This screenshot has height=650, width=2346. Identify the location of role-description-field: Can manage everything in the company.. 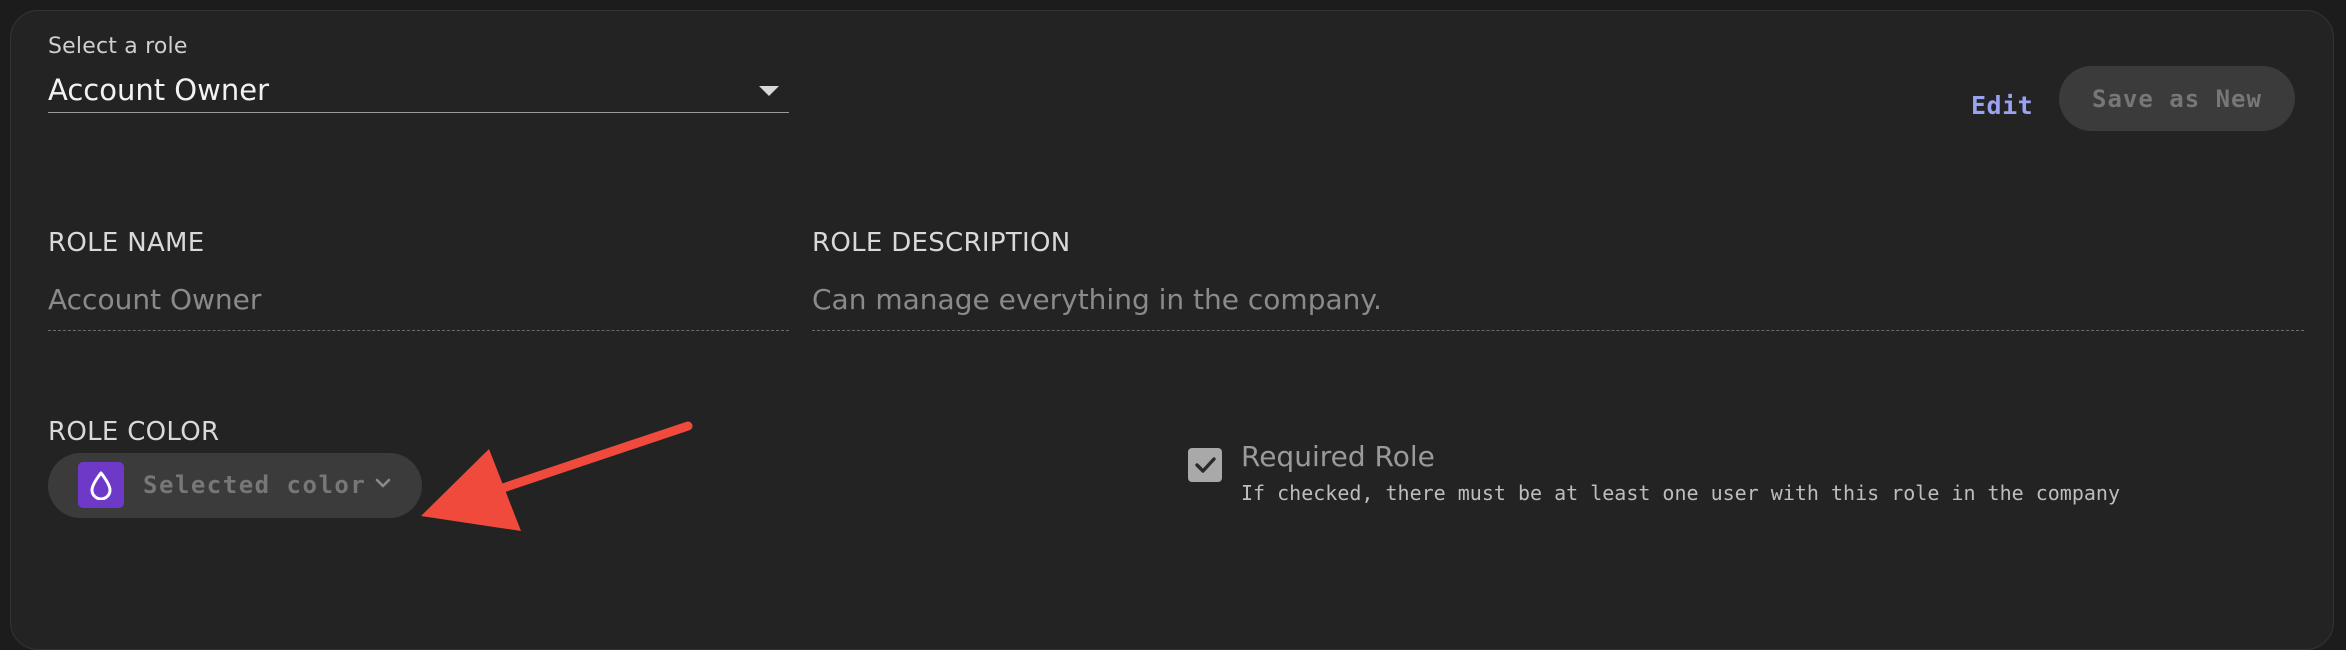
(1097, 299).